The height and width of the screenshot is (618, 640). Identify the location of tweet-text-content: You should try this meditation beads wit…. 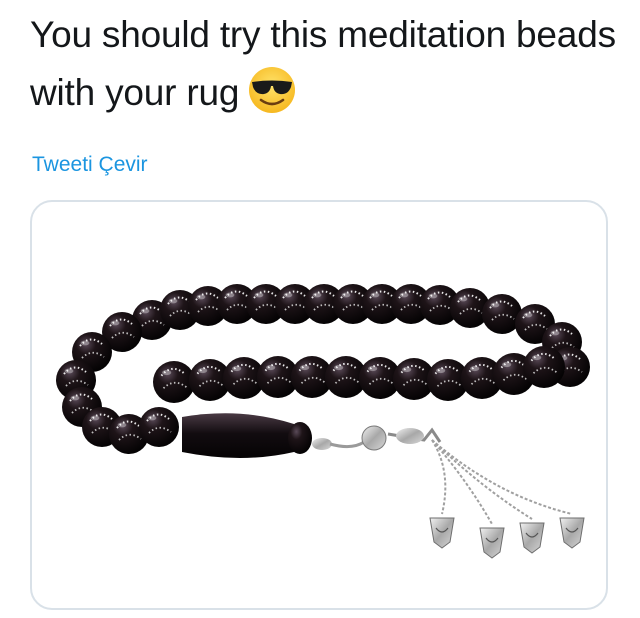
(323, 63).